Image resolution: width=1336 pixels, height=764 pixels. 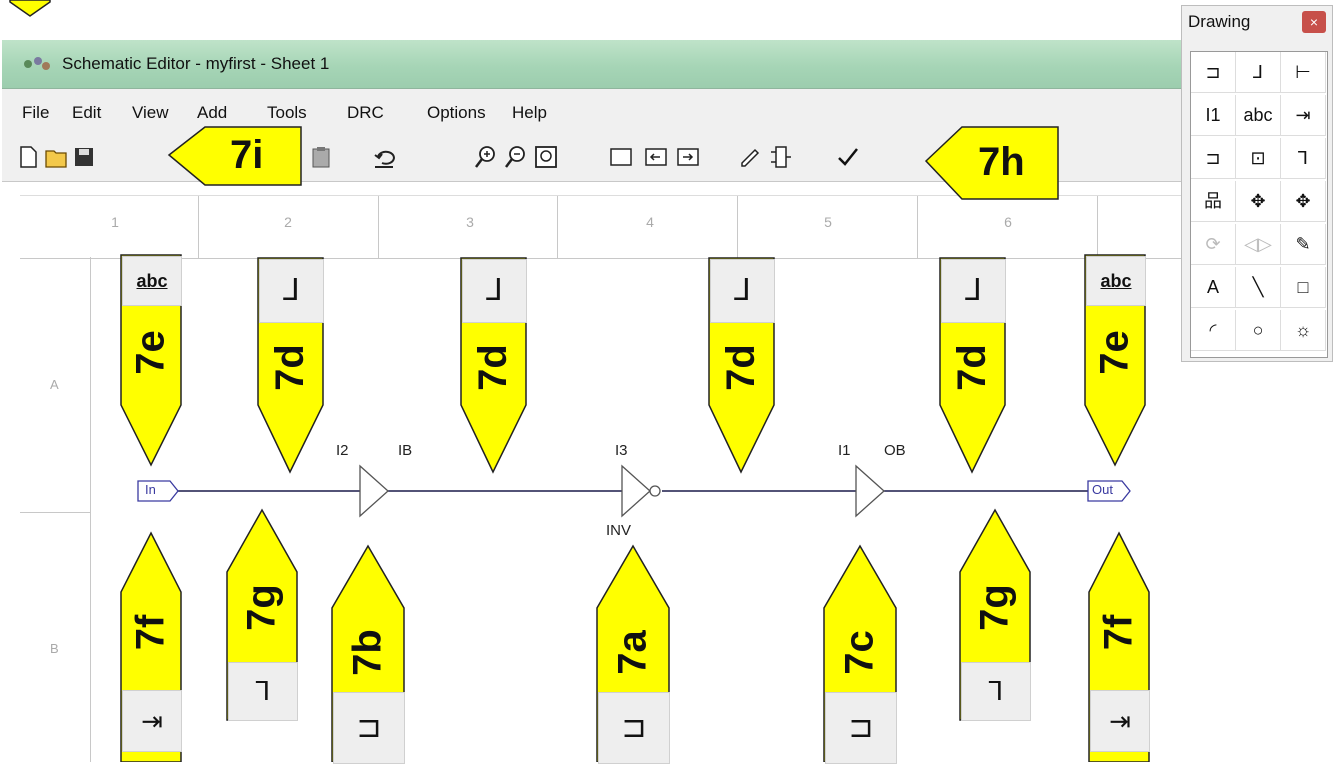 What do you see at coordinates (1303, 330) in the screenshot?
I see `image-icon: ☼` at bounding box center [1303, 330].